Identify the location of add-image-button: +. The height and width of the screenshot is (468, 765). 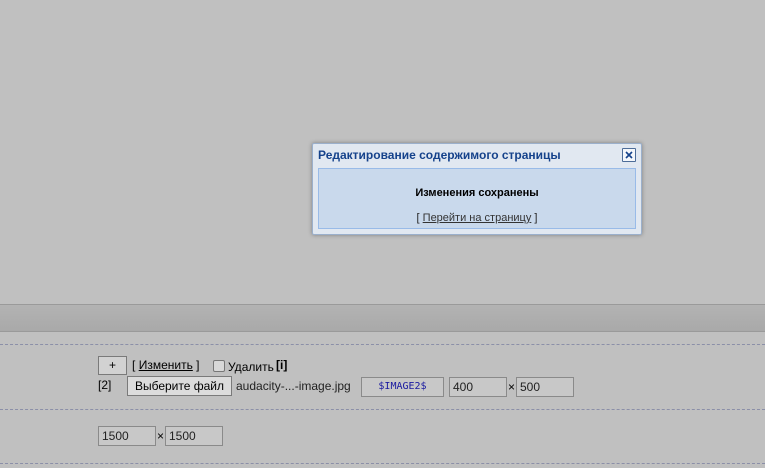
(112, 365).